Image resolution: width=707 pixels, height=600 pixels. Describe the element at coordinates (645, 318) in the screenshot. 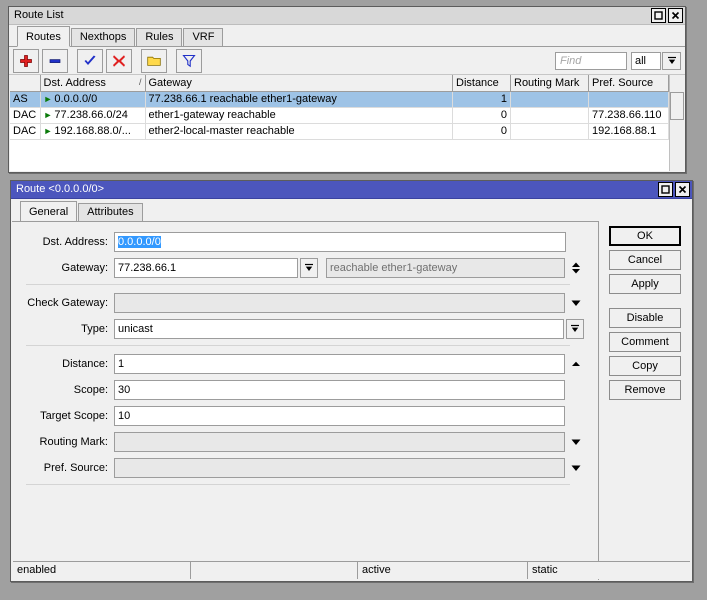

I see `disable-button: Disable` at that location.